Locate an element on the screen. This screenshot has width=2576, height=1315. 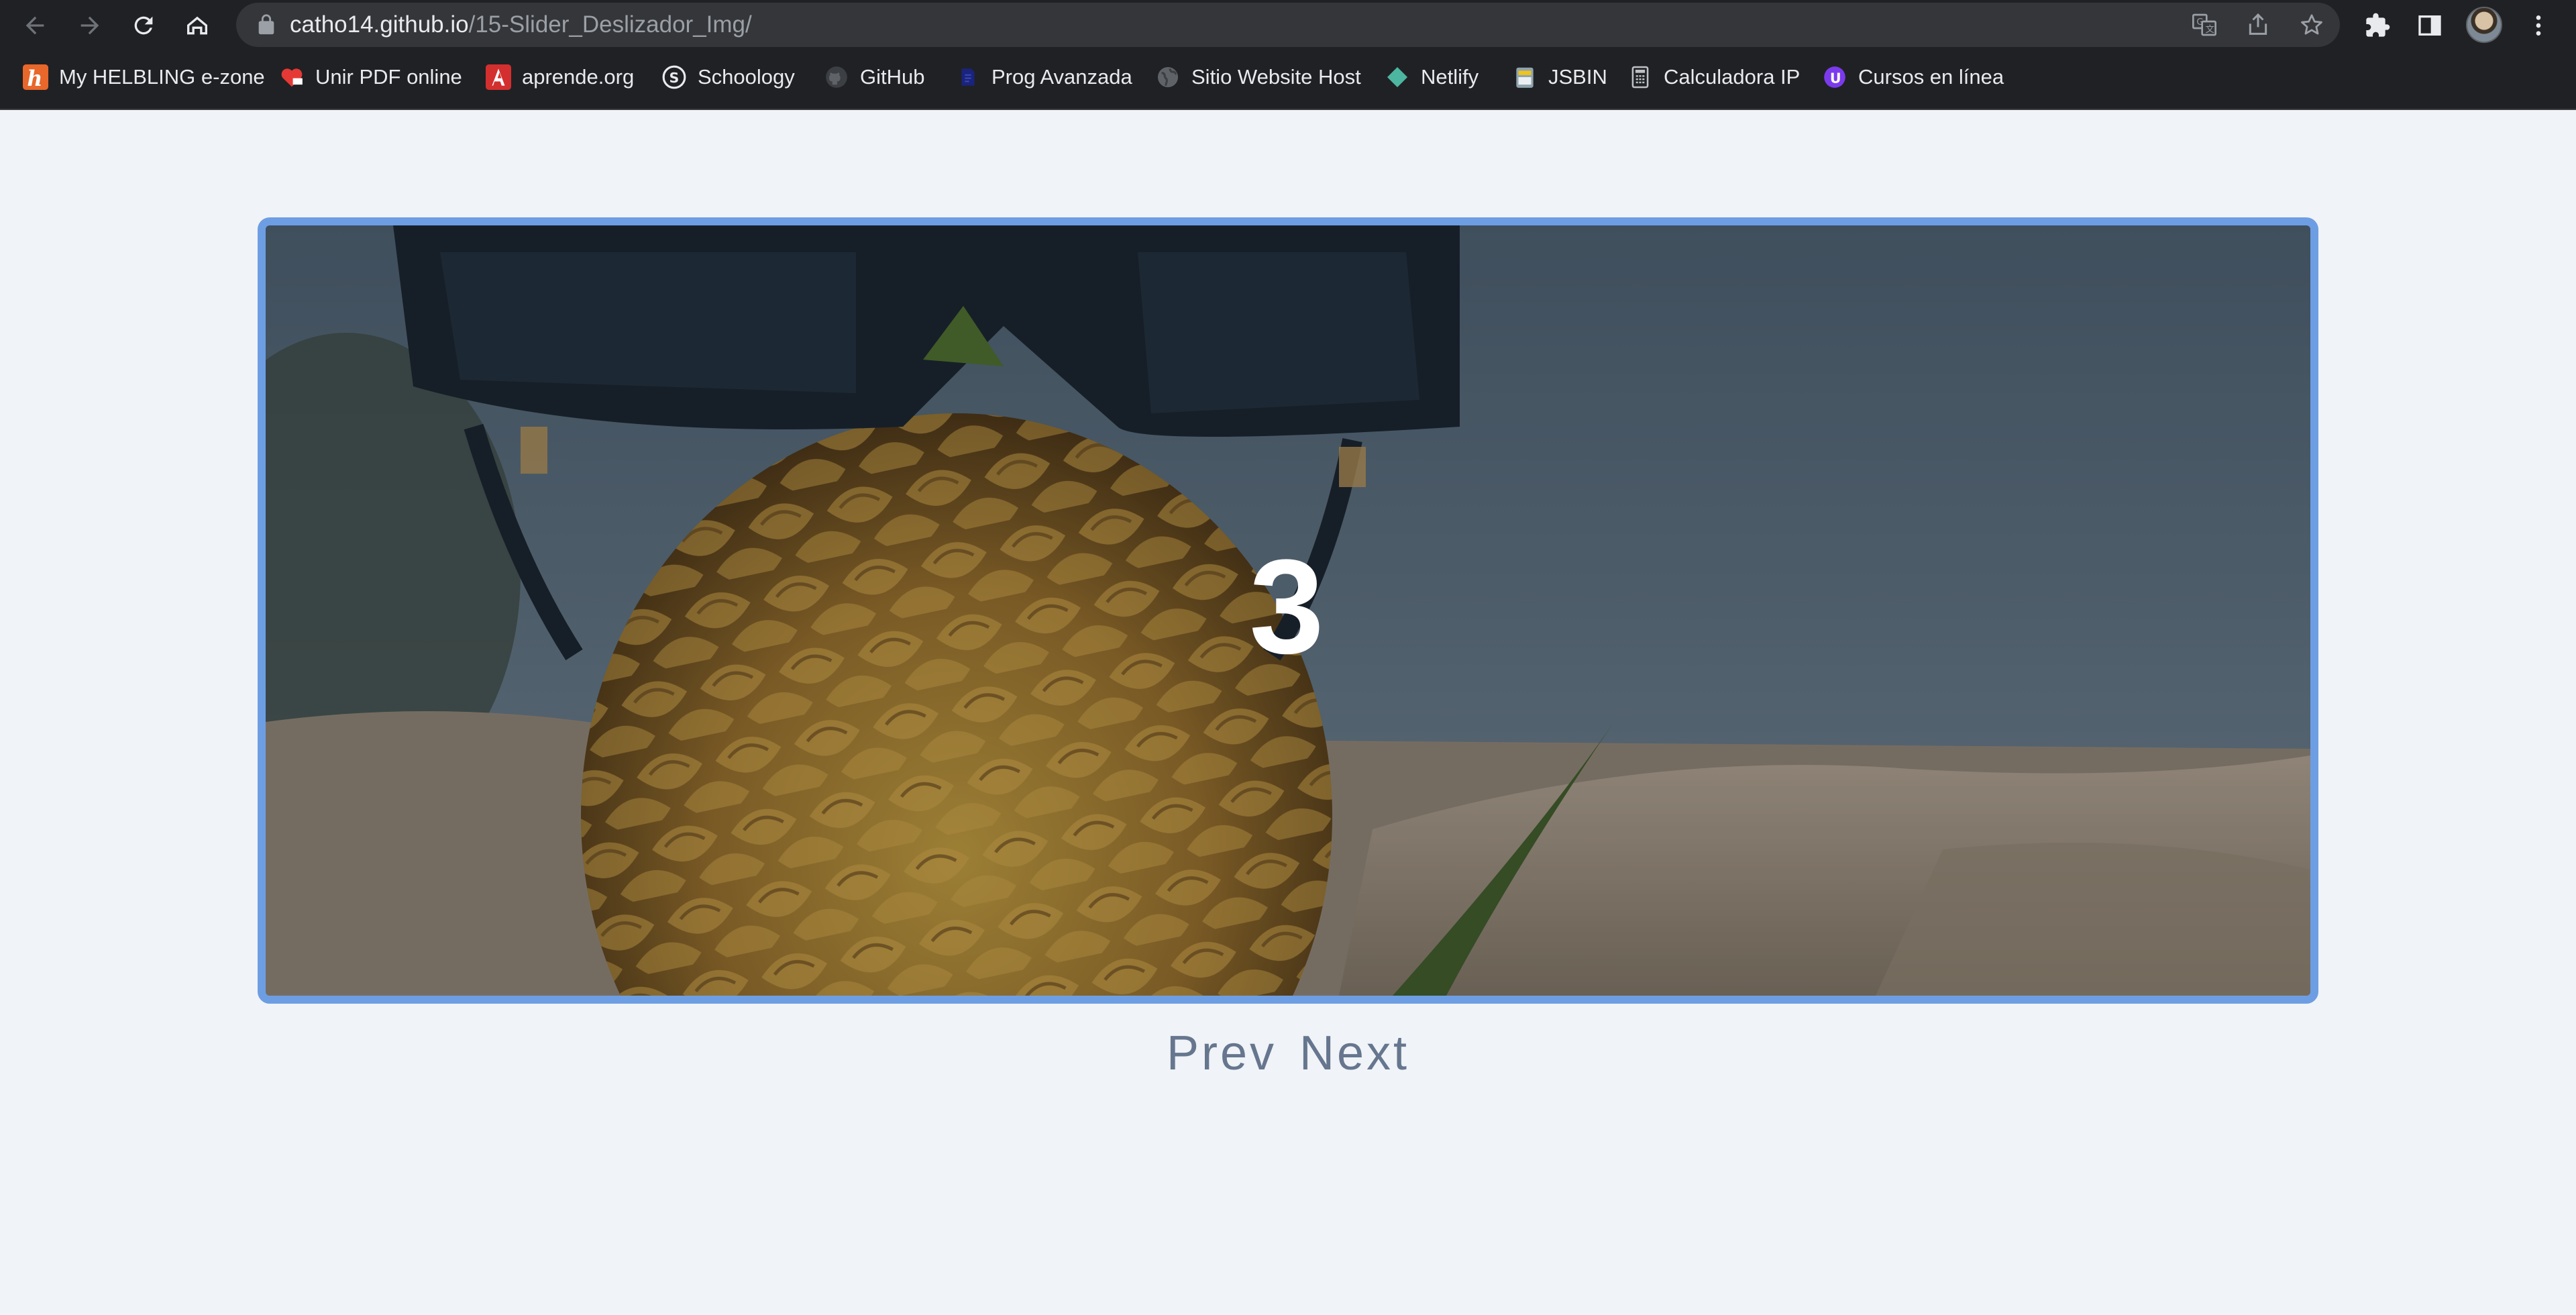
bookmark-schoology: S Schoology is located at coordinates (728, 77).